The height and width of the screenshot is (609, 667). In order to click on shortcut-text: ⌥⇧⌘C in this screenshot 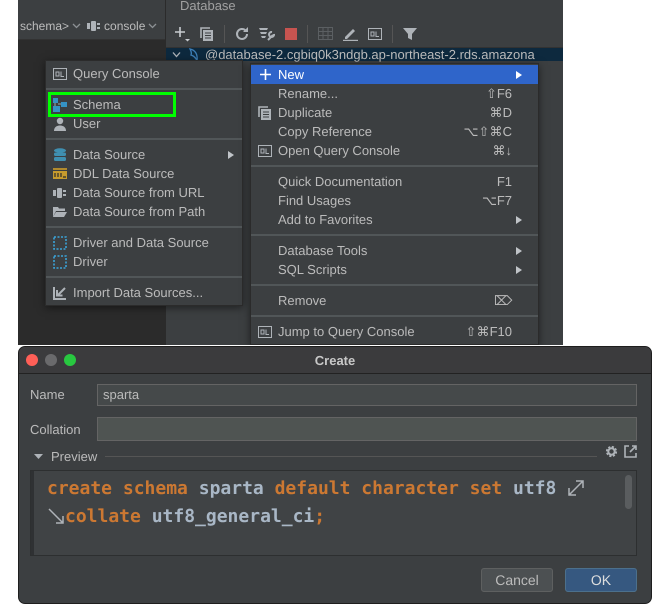, I will do `click(488, 131)`.